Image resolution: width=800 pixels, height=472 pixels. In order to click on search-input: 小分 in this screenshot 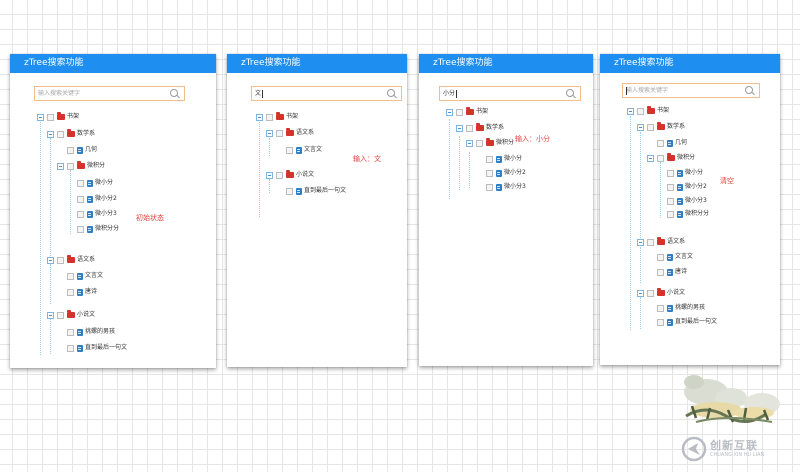, I will do `click(510, 93)`.